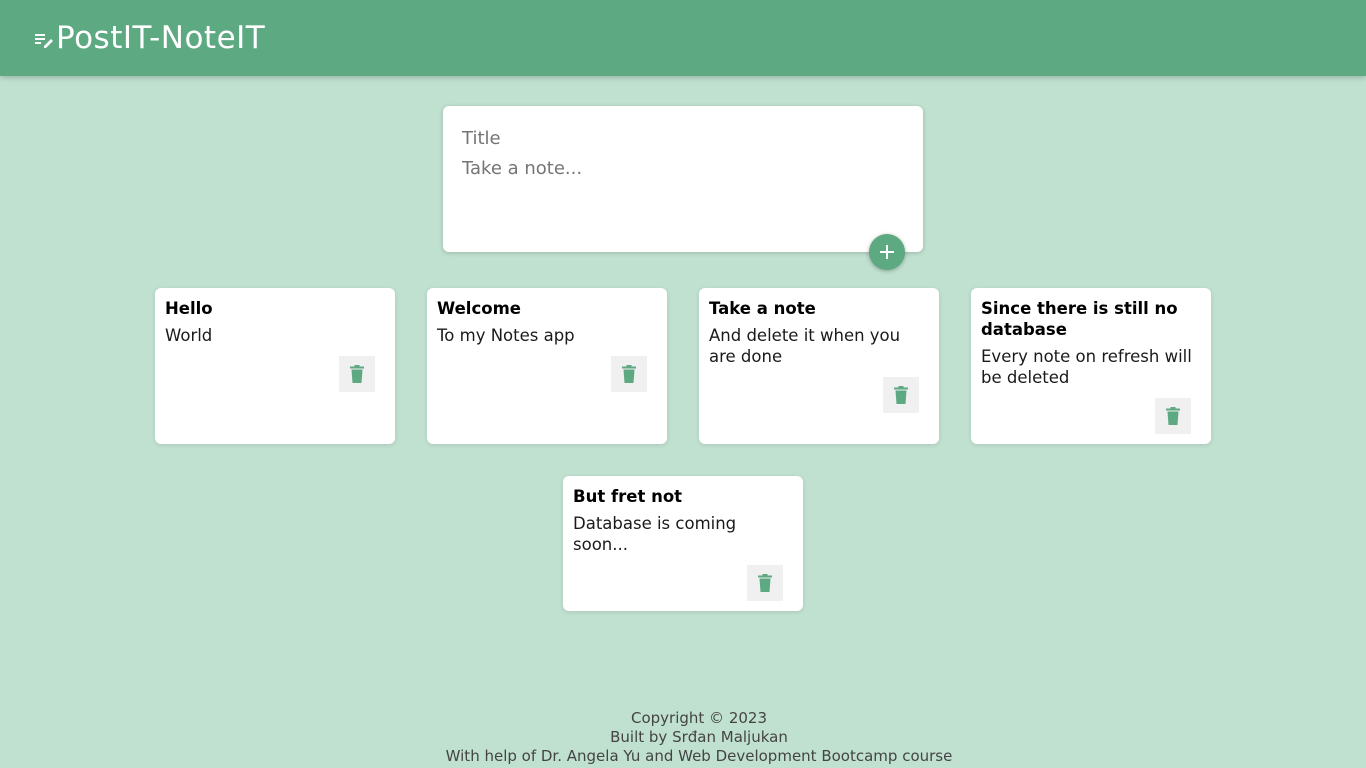 This screenshot has height=768, width=1366. I want to click on note-title: Welcome, so click(479, 308).